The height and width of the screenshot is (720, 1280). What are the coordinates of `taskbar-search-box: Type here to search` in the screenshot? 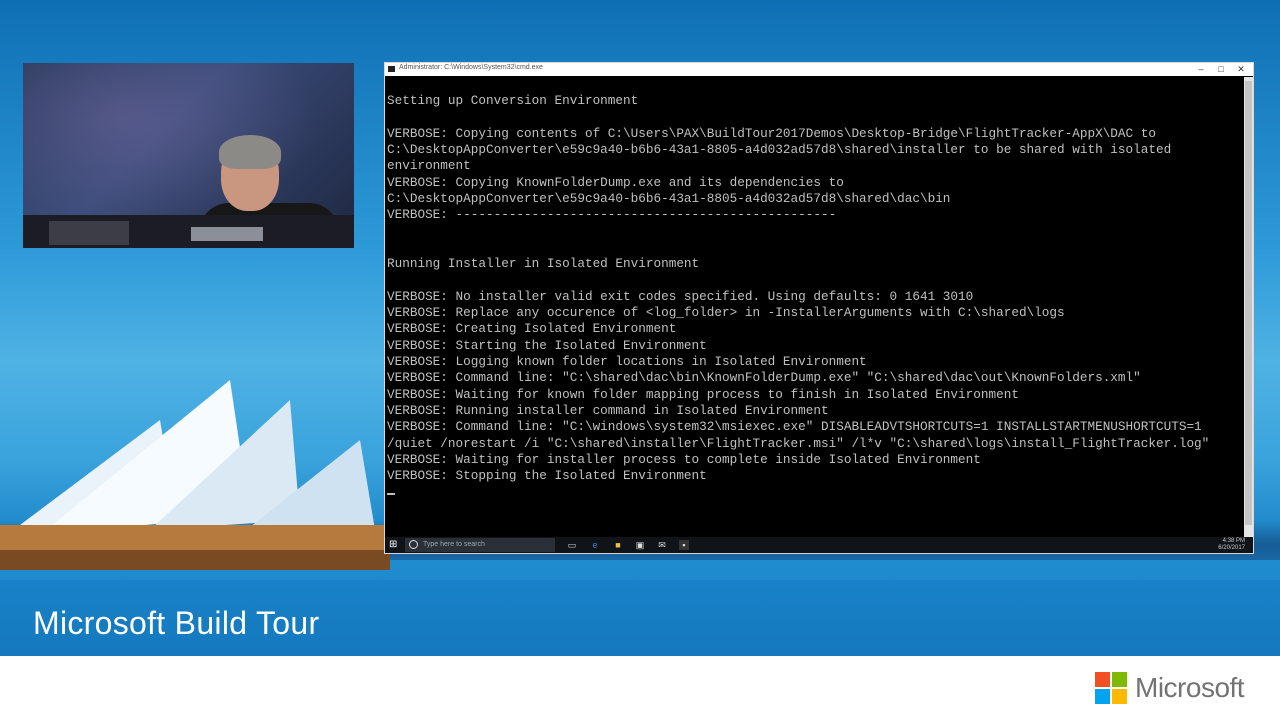 It's located at (480, 545).